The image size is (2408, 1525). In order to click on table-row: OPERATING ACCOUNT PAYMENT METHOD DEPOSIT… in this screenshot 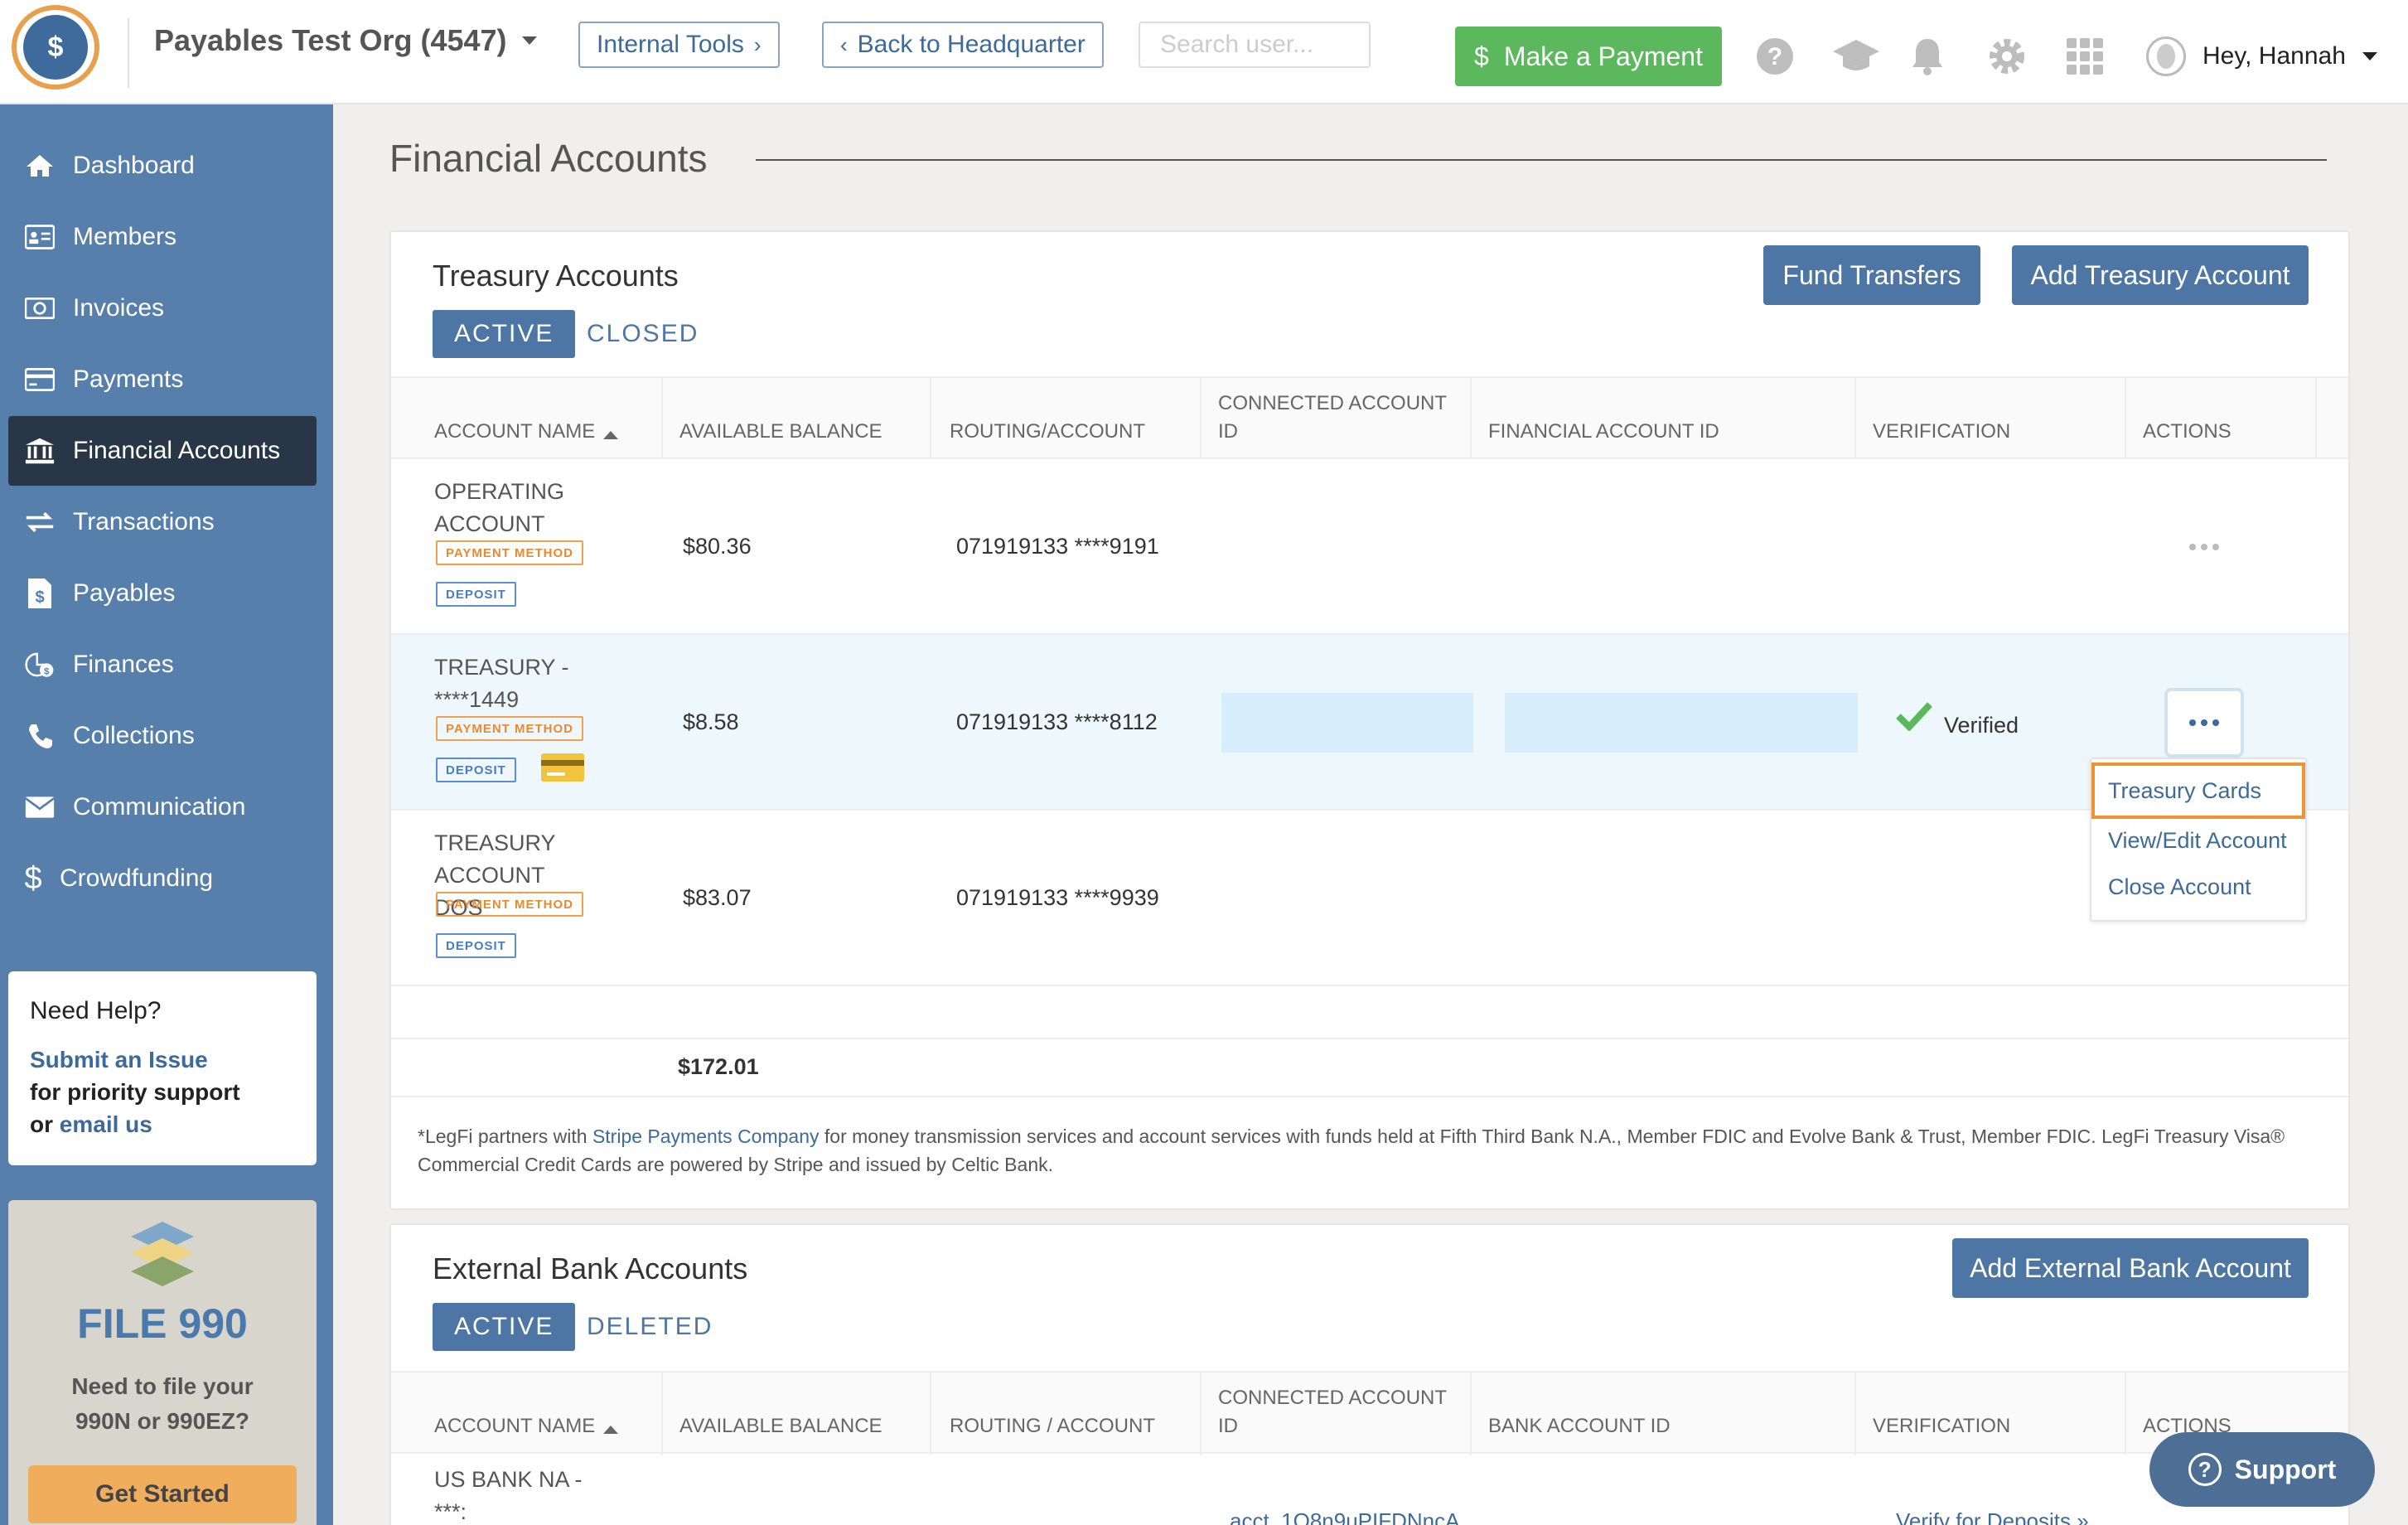, I will do `click(1370, 547)`.